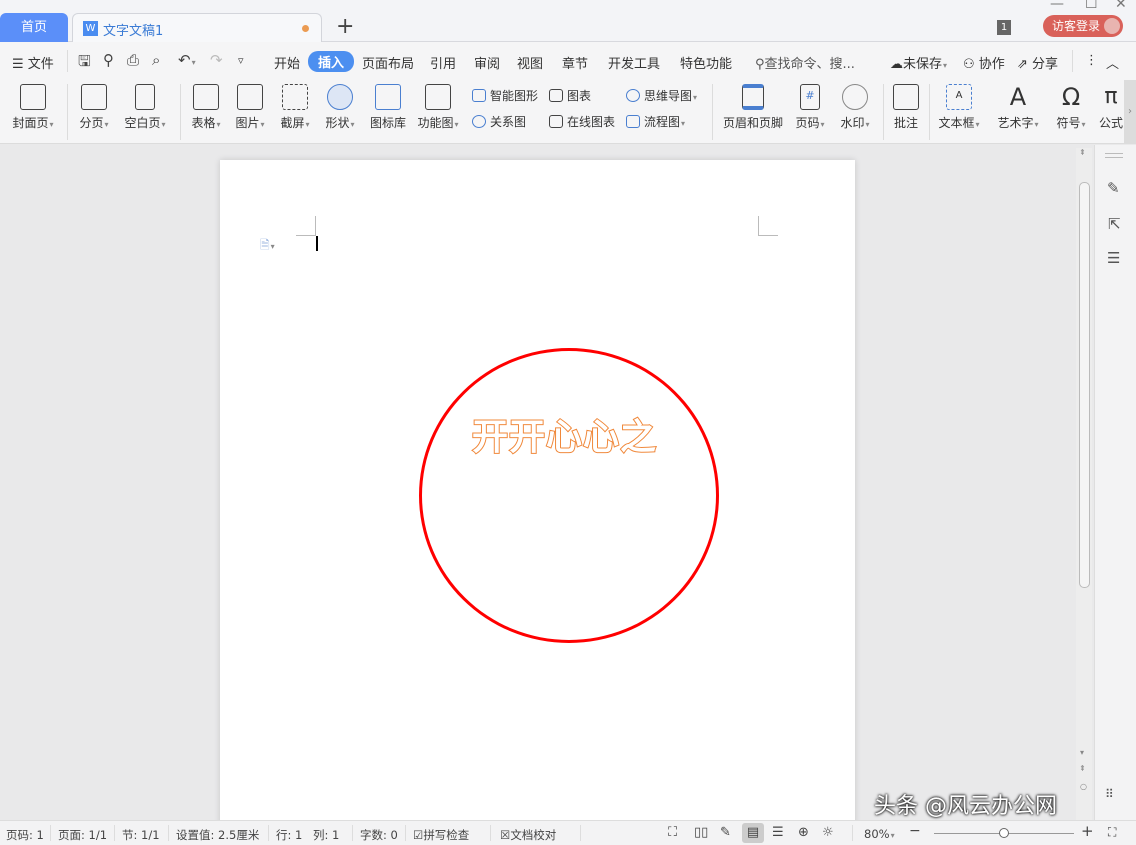 The width and height of the screenshot is (1136, 845). I want to click on tab-home: 首页, so click(34, 27).